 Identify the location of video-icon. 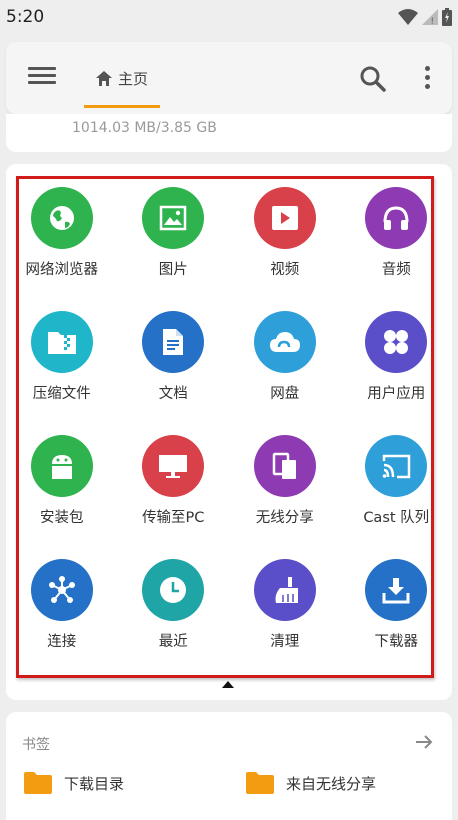
(284, 218).